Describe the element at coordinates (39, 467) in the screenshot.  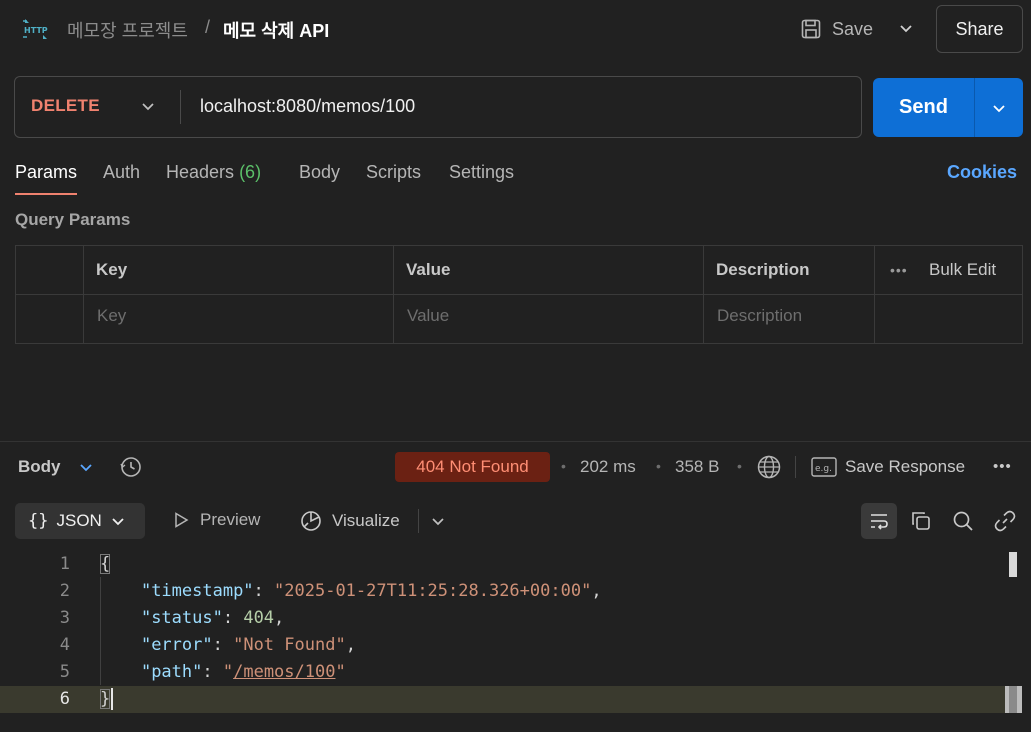
I see `response-body-label: Body` at that location.